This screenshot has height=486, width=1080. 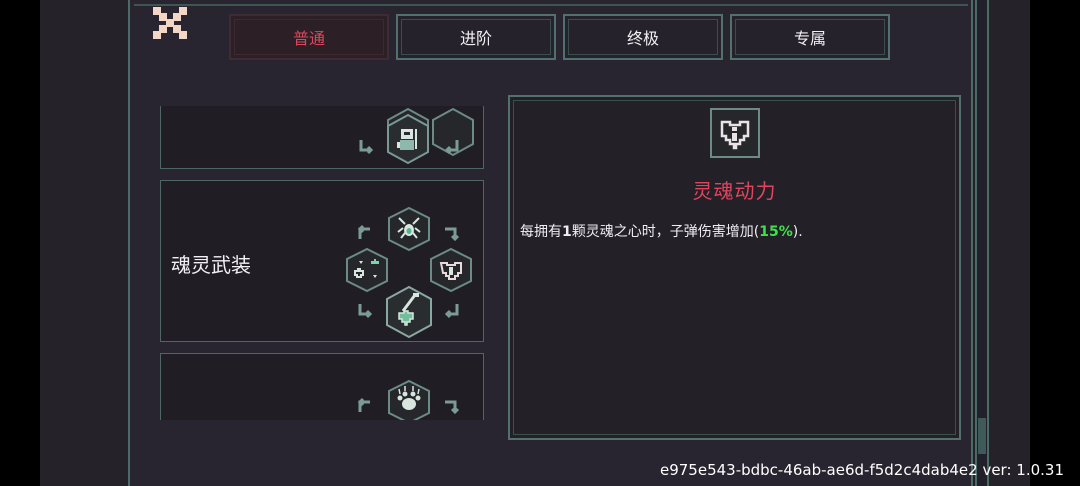 What do you see at coordinates (797, 232) in the screenshot?
I see `desc-text: ).` at bounding box center [797, 232].